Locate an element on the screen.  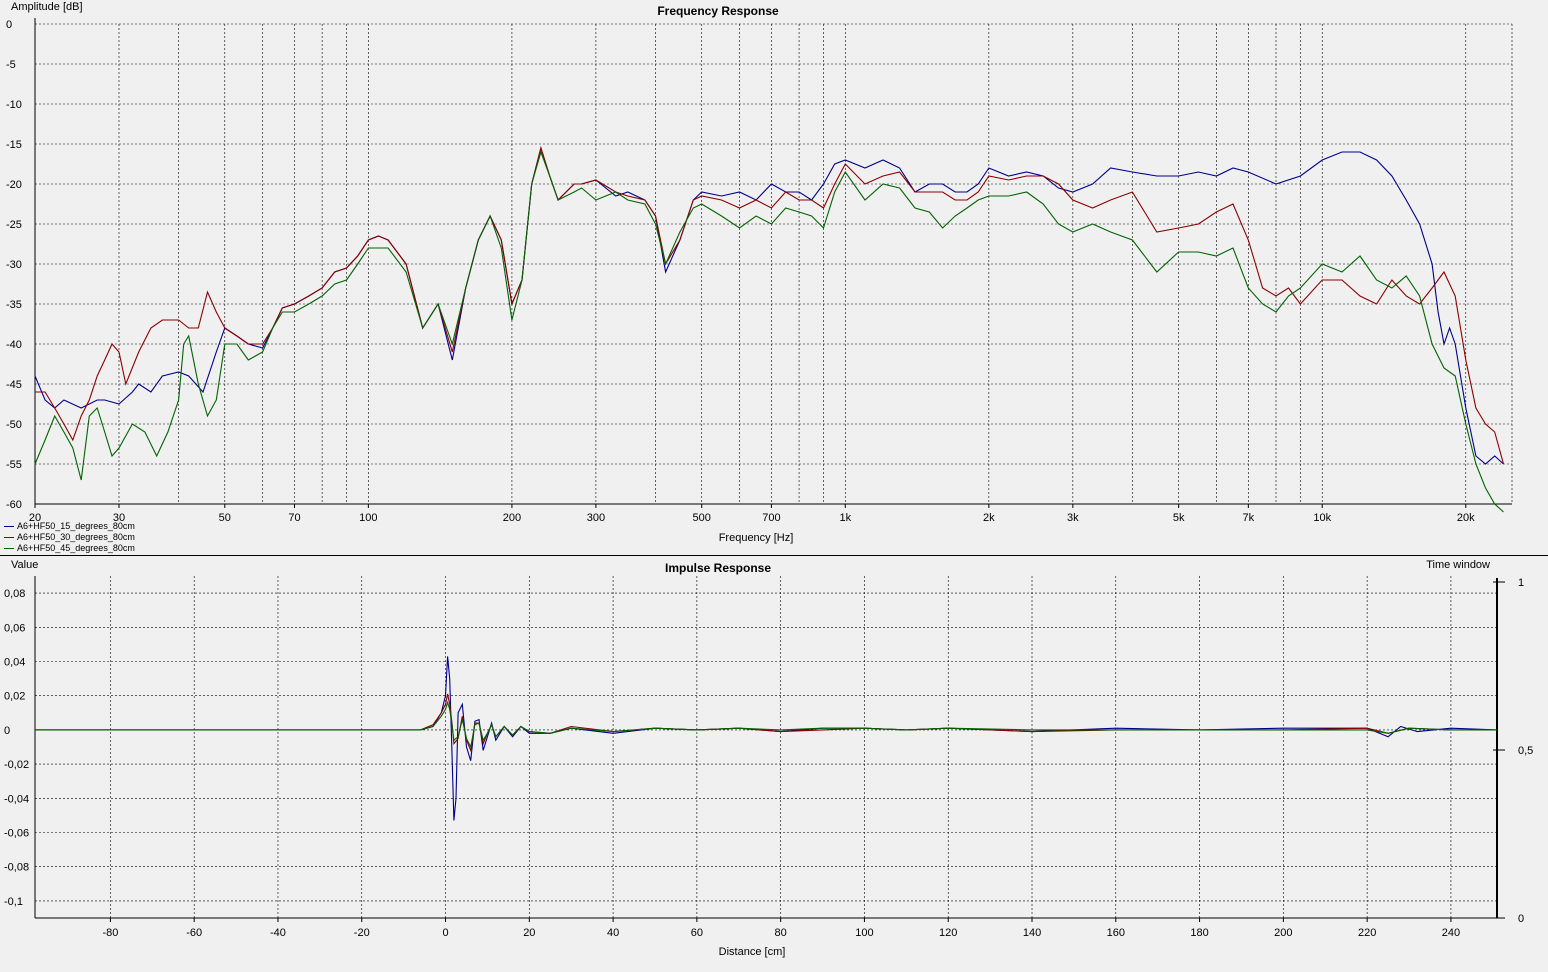
x-tick-label: 3k is located at coordinates (1073, 518).